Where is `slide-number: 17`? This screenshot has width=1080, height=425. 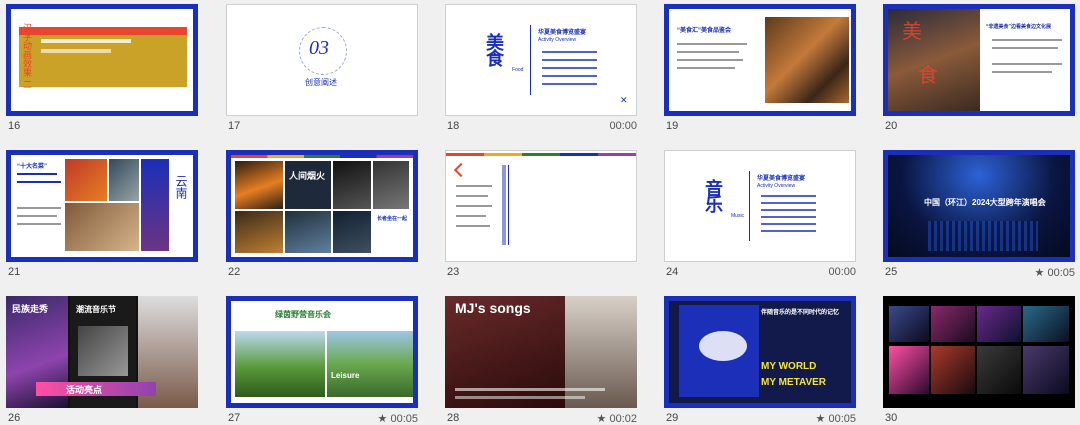 slide-number: 17 is located at coordinates (234, 126).